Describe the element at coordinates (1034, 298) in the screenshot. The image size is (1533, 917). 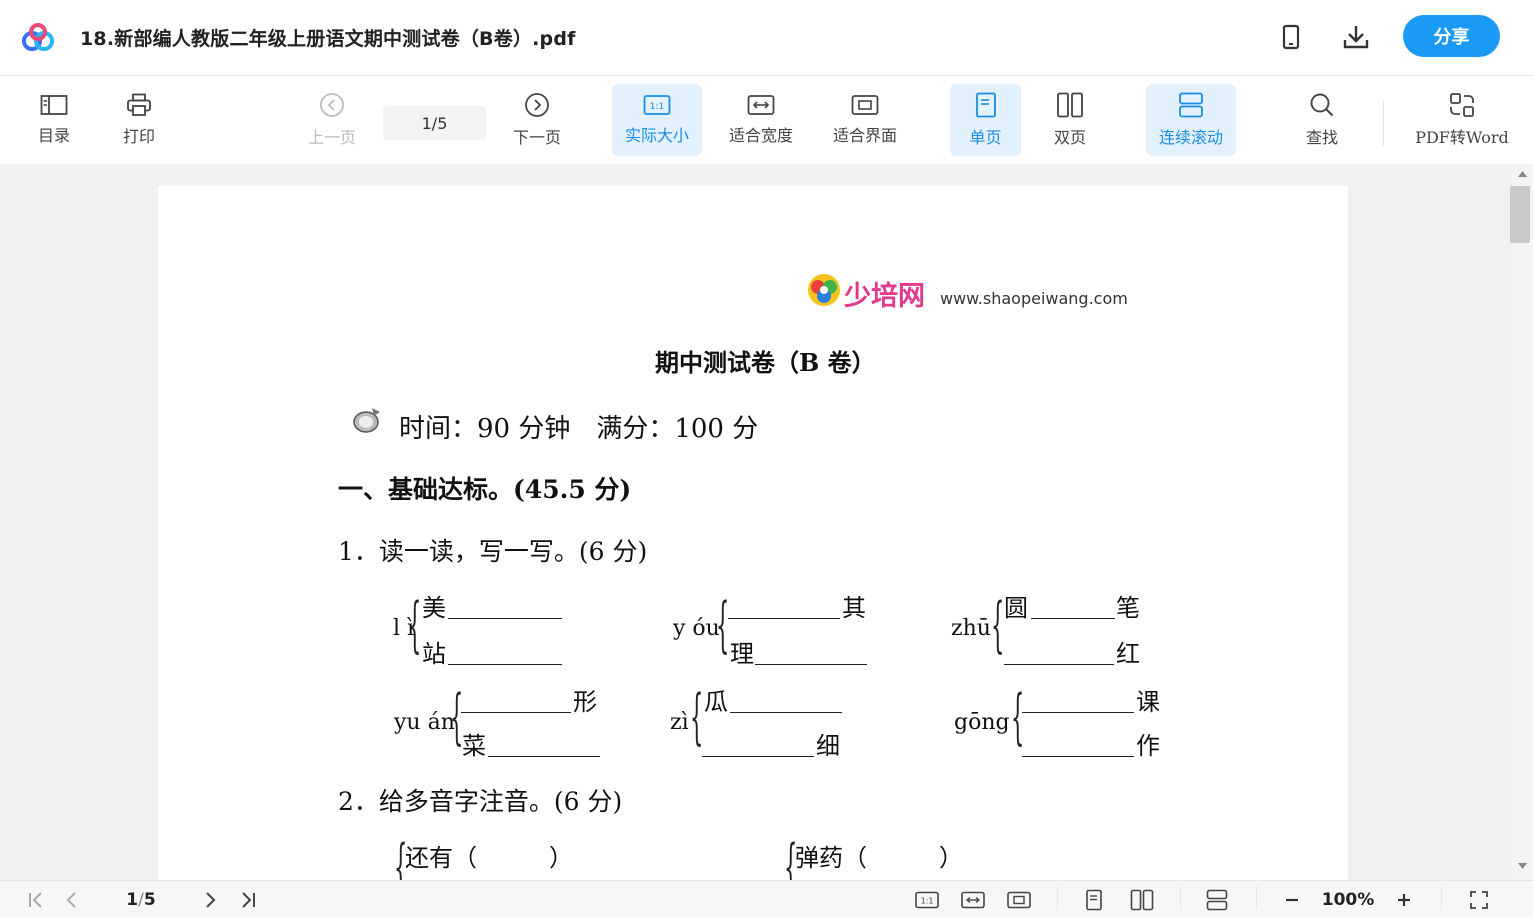
I see `brand-url: www.shaopeiwang.com` at that location.